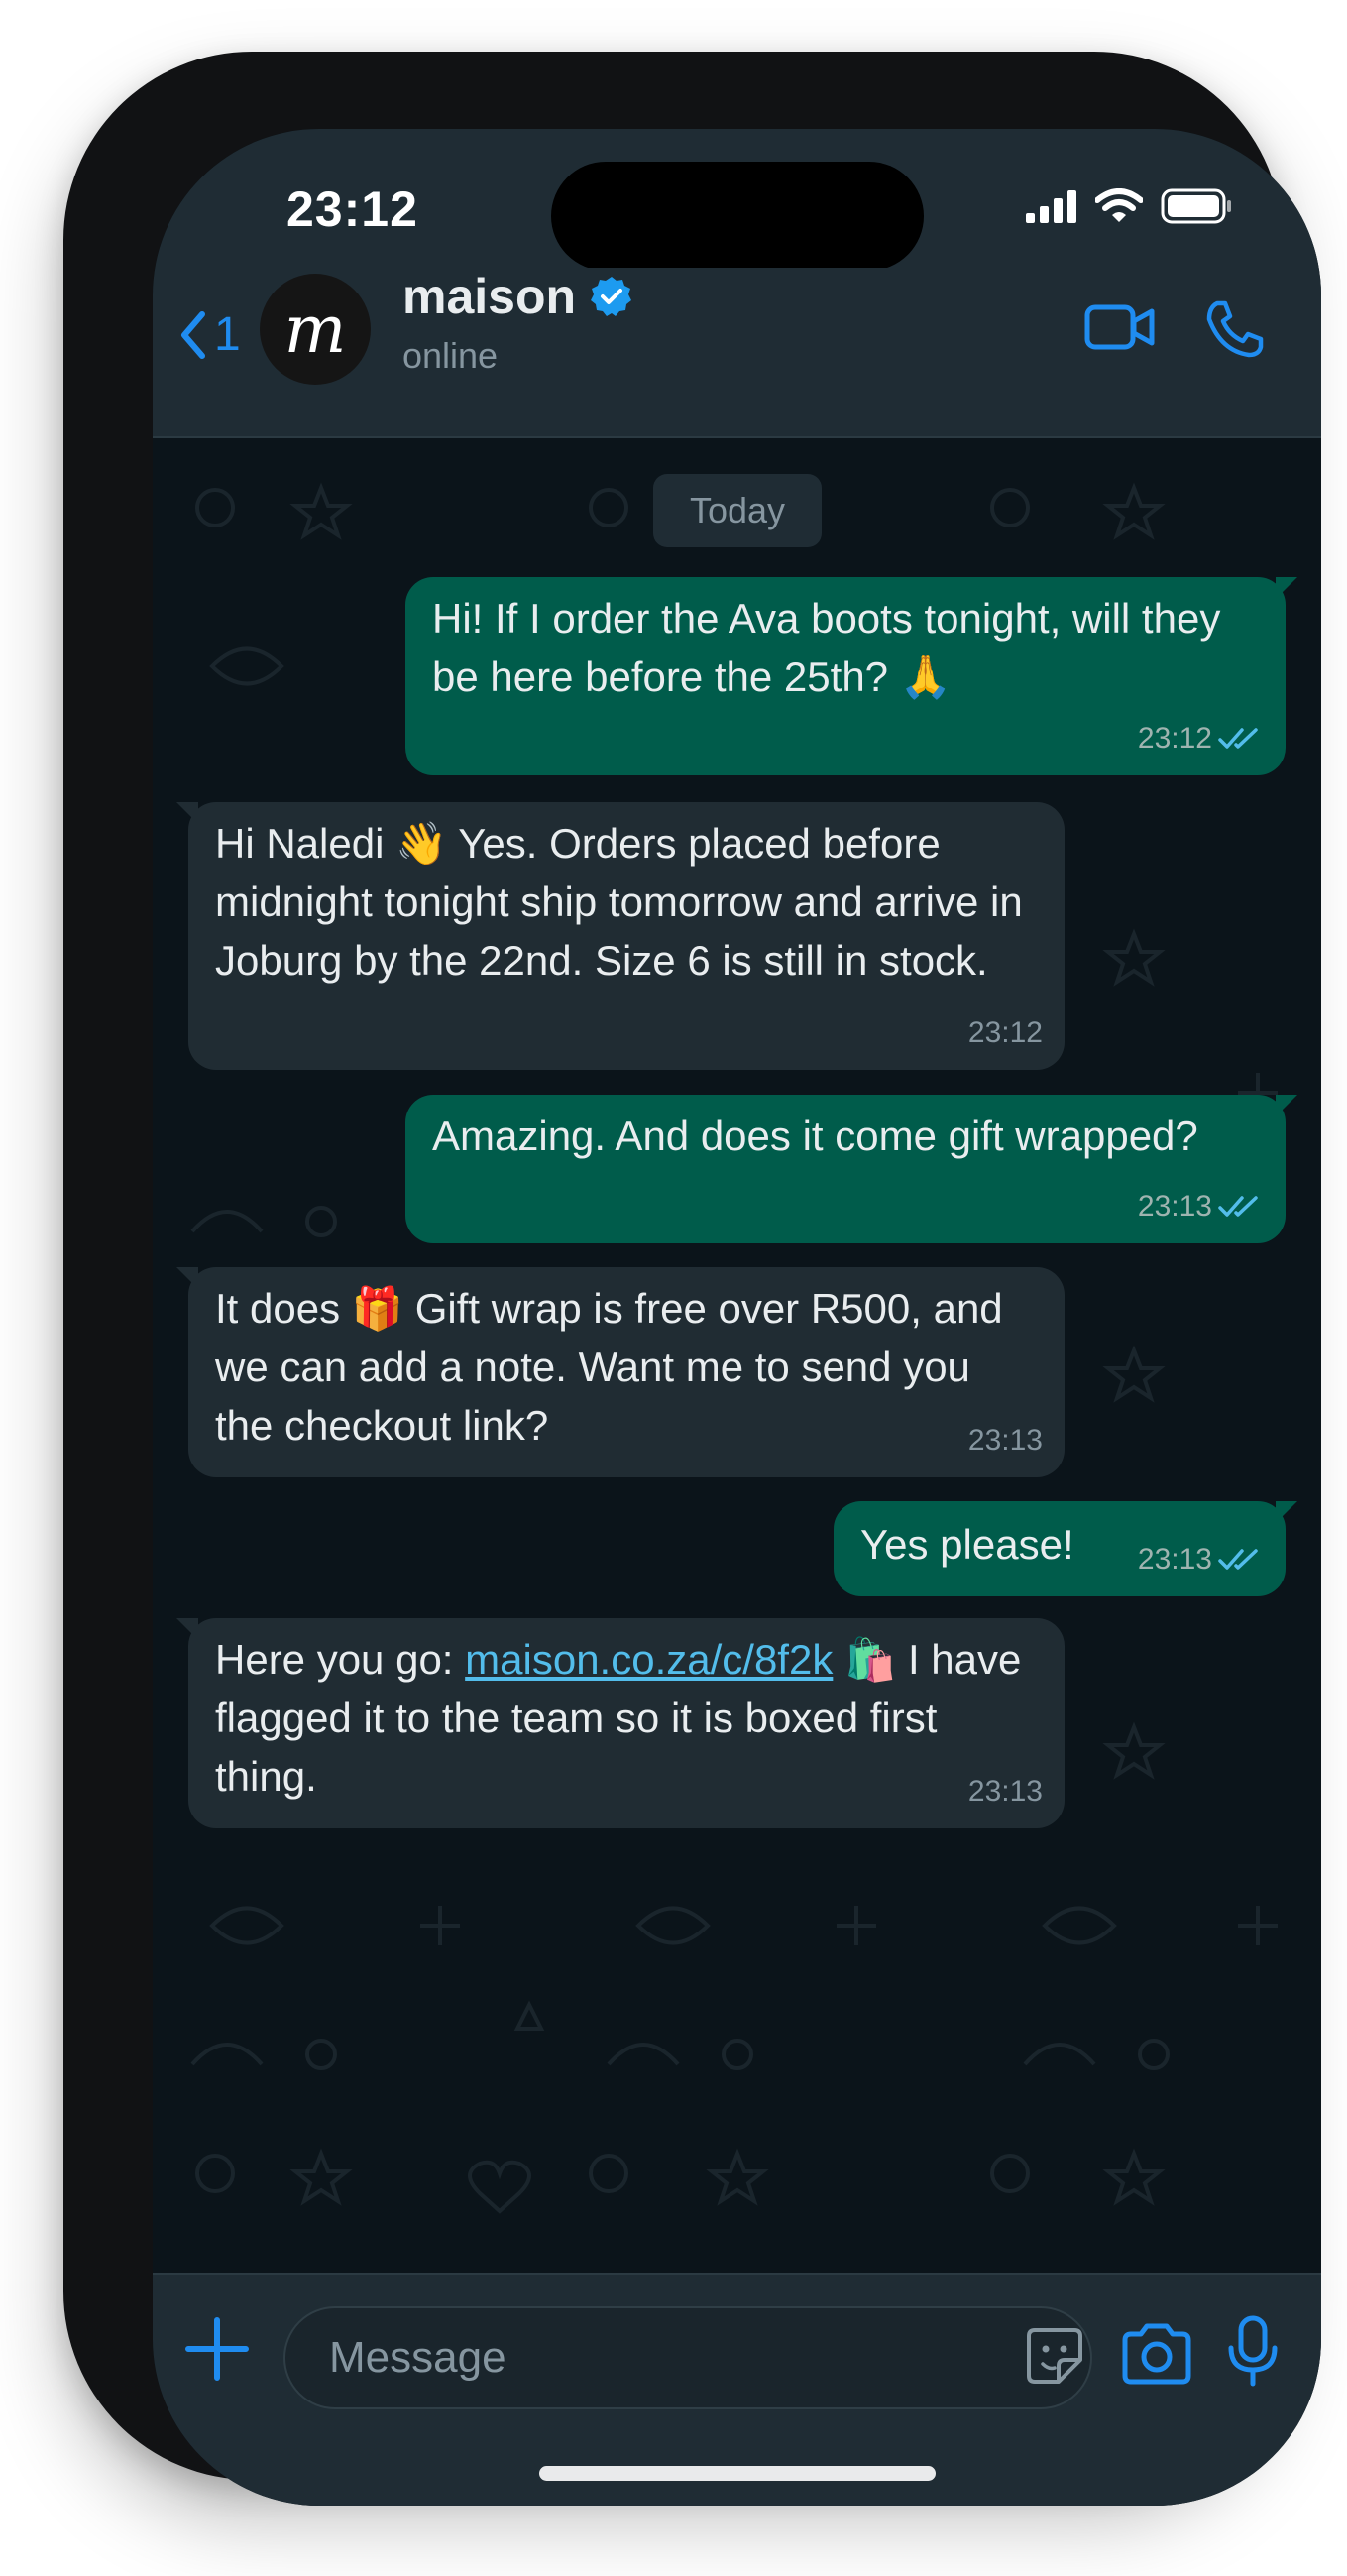  Describe the element at coordinates (193, 334) in the screenshot. I see `chevron-left-icon` at that location.